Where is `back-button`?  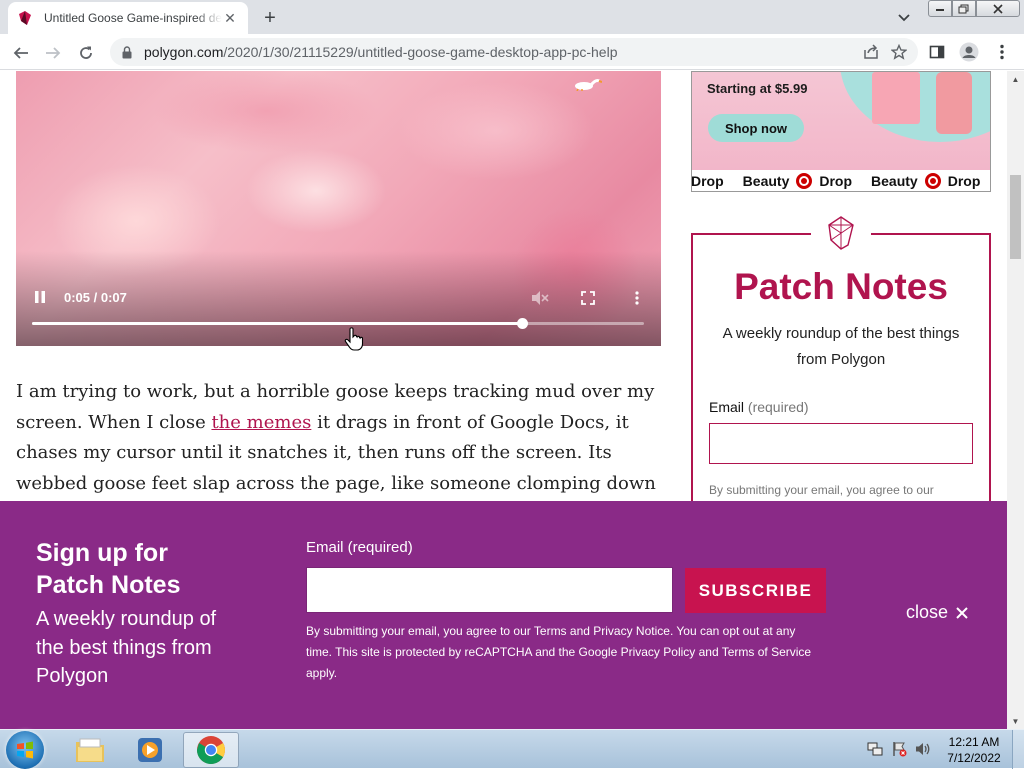
back-button is located at coordinates (21, 53).